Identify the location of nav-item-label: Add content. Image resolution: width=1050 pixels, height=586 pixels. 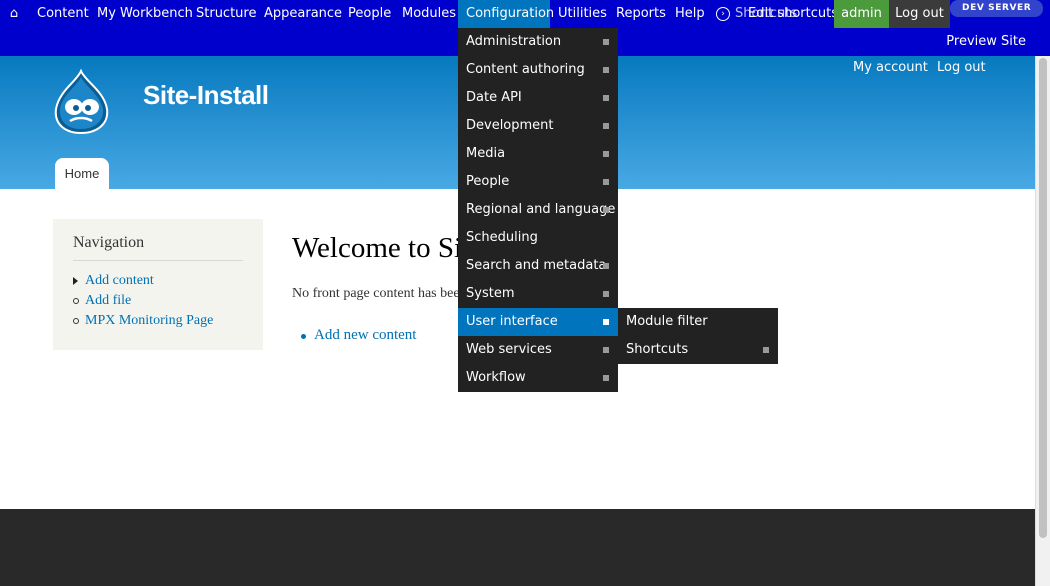
(119, 280).